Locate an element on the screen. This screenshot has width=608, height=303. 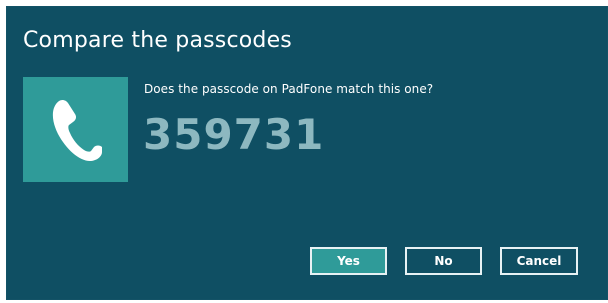
device-tile is located at coordinates (75, 129).